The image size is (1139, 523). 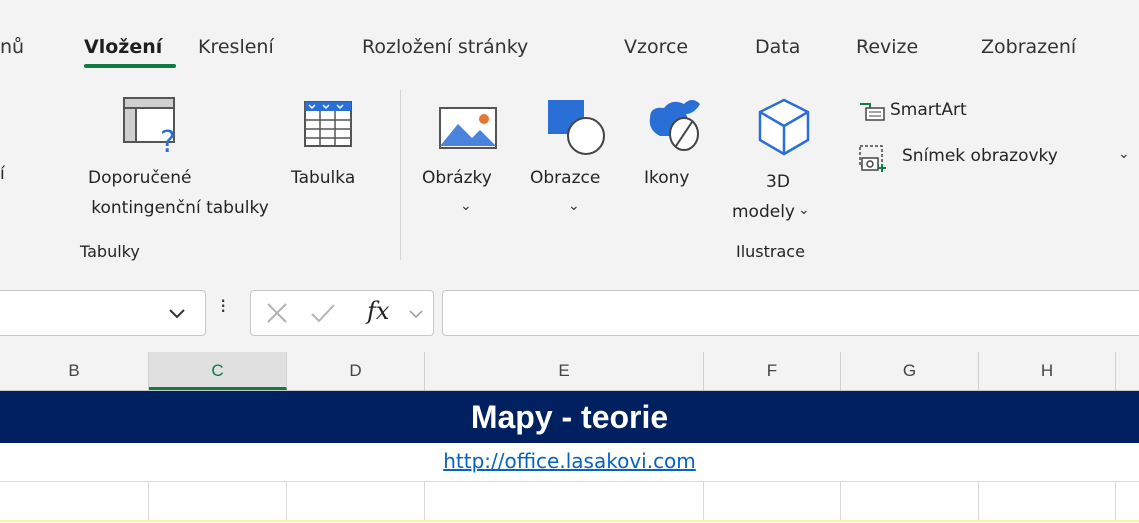 What do you see at coordinates (468, 128) in the screenshot?
I see `pictures-icon` at bounding box center [468, 128].